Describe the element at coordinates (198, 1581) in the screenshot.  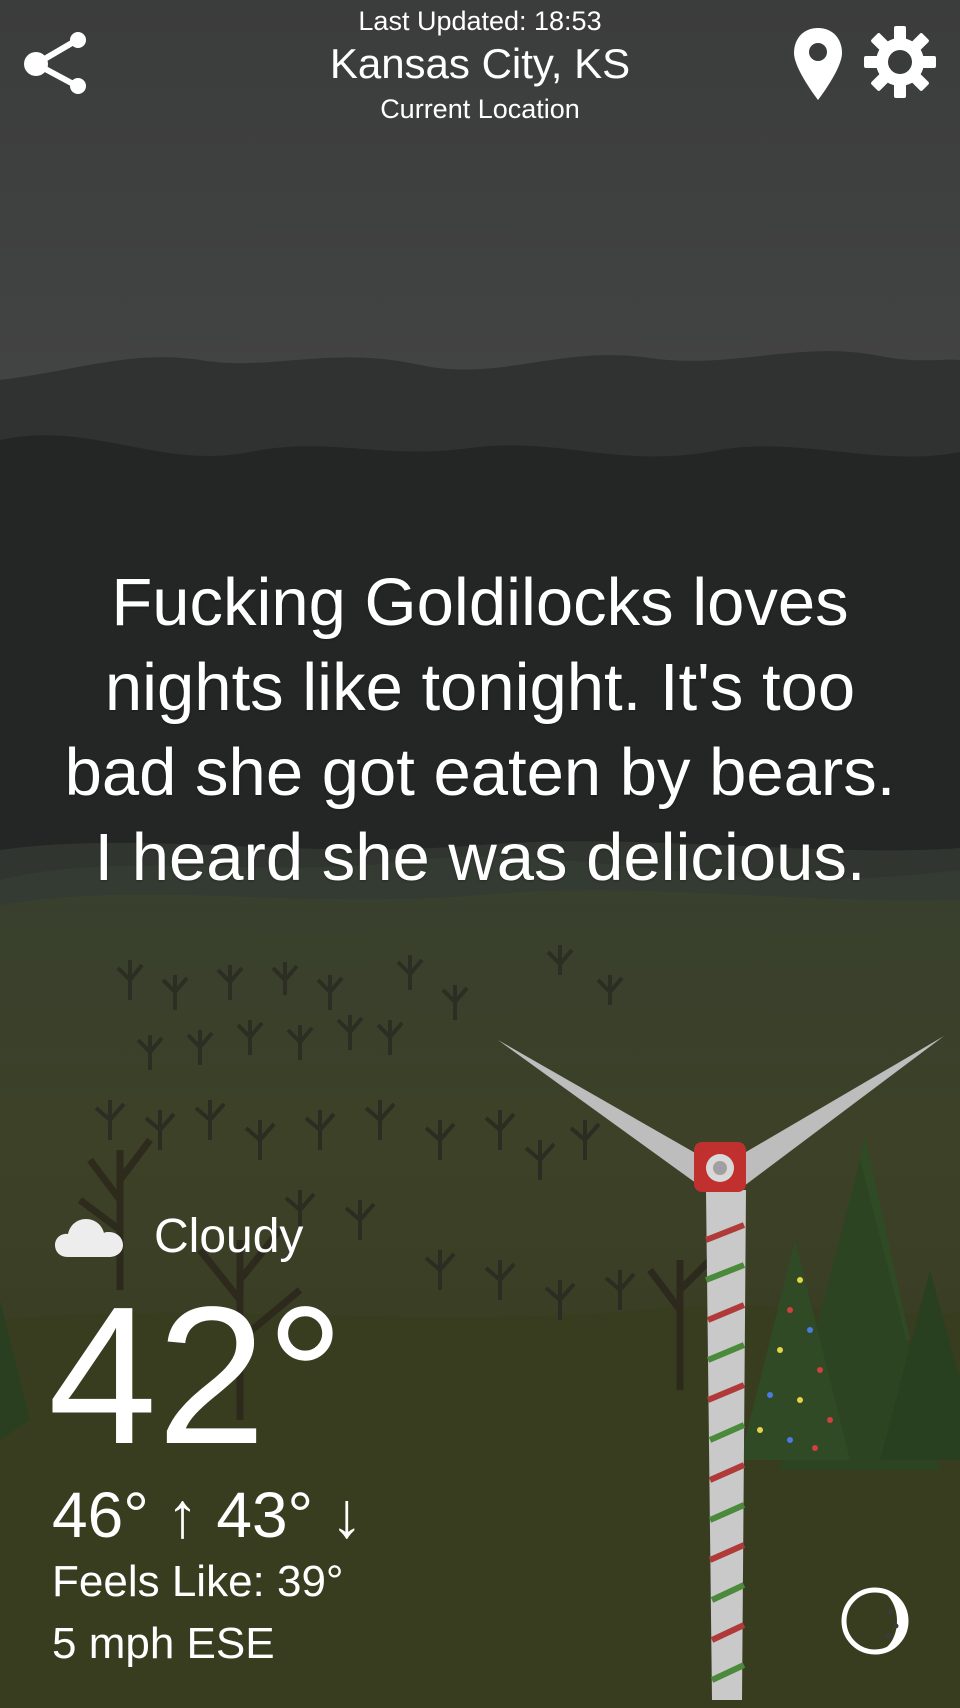
I see `feels-like-text: Feels Like: 39°` at that location.